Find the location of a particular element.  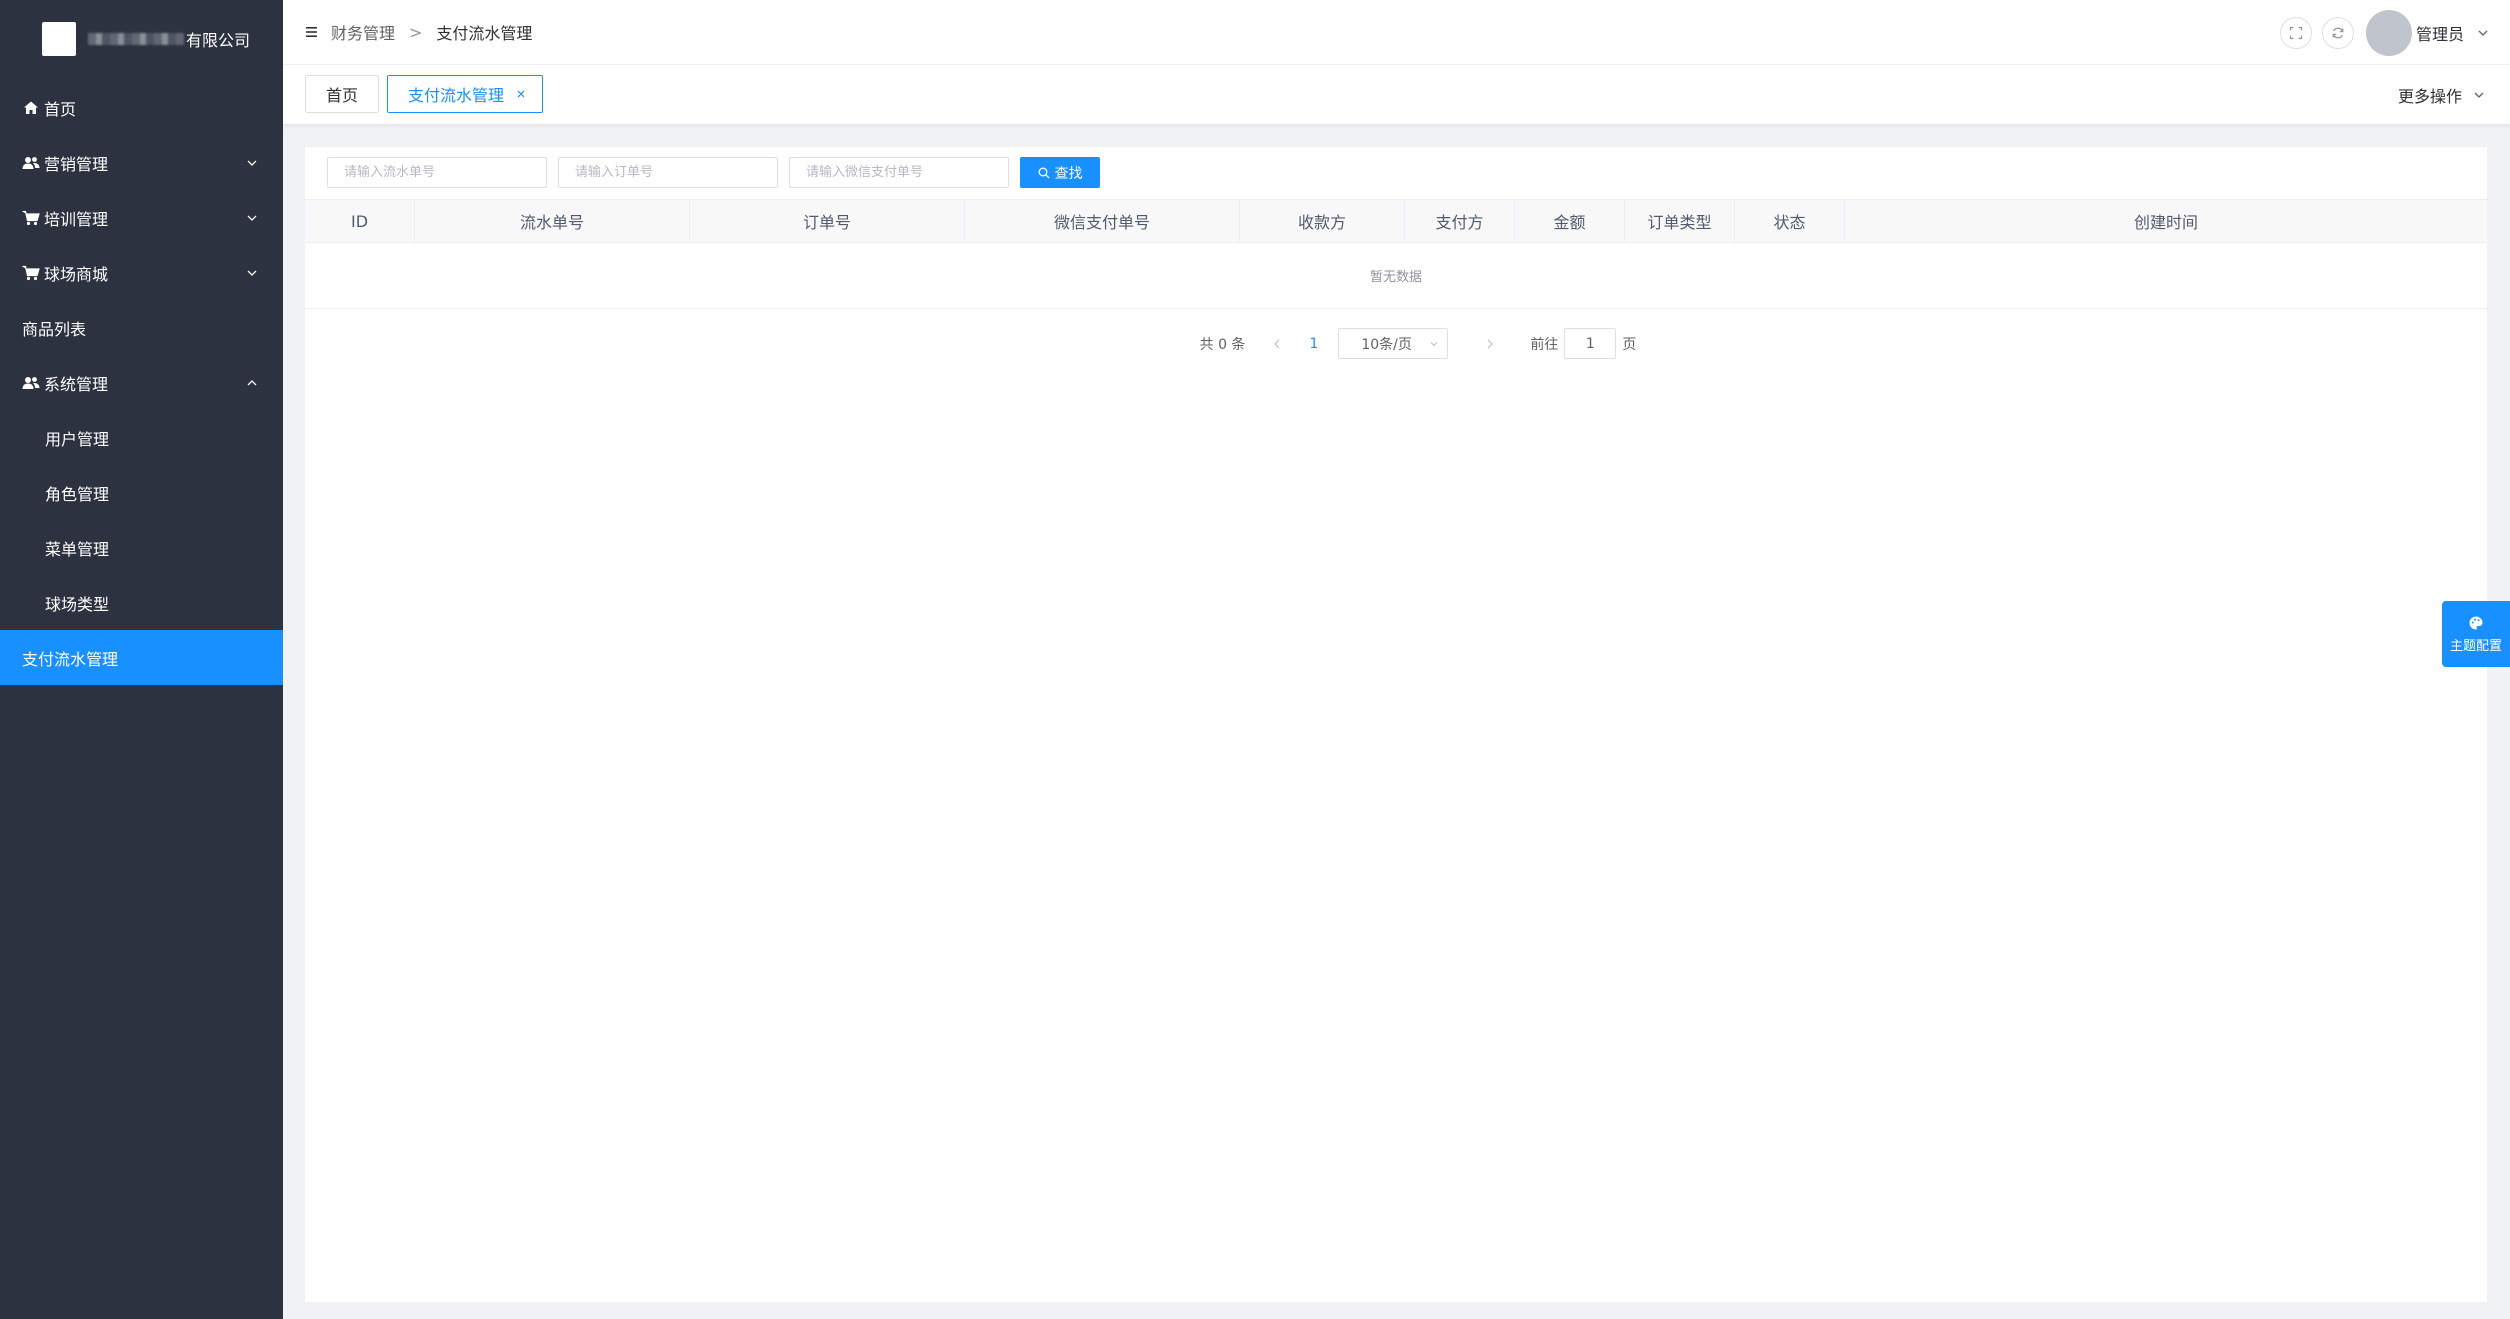

pagination-total: 共 0 条 is located at coordinates (1222, 344).